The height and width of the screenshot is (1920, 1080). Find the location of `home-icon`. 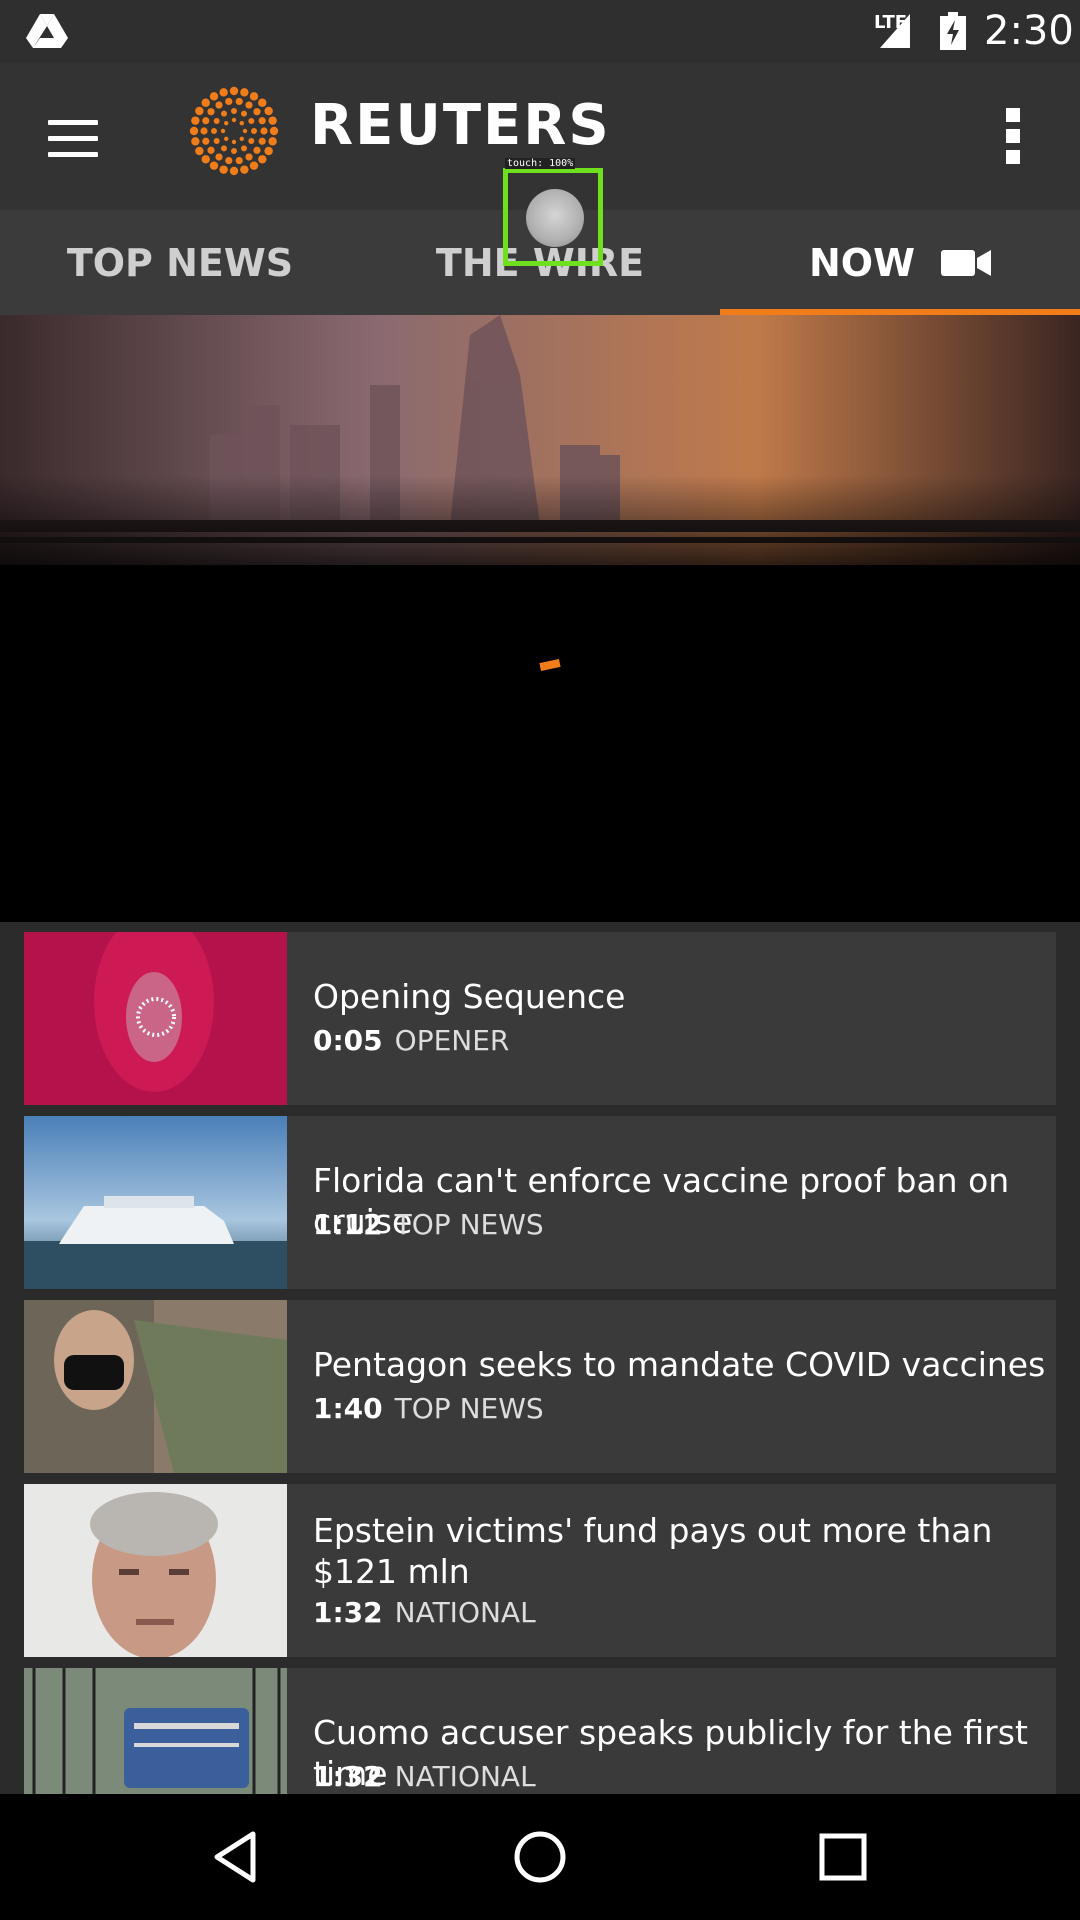

home-icon is located at coordinates (540, 1857).